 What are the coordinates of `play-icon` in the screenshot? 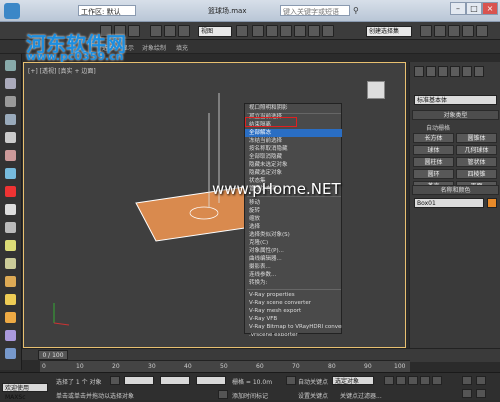 It's located at (413, 380).